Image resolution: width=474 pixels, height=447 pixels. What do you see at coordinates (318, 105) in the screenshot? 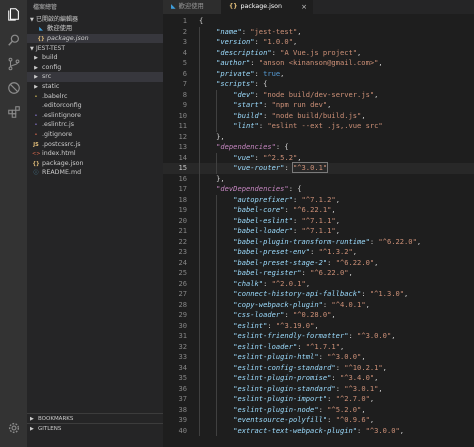
I see `code-line: 9 "start": "npm run dev",` at bounding box center [318, 105].